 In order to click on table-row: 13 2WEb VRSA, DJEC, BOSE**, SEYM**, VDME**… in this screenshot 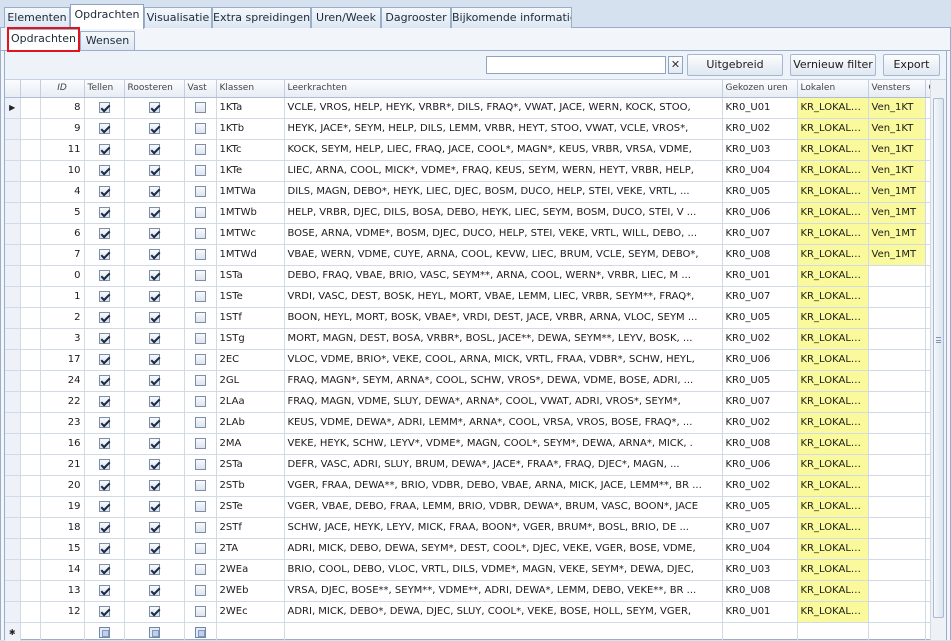, I will do `click(475, 591)`.